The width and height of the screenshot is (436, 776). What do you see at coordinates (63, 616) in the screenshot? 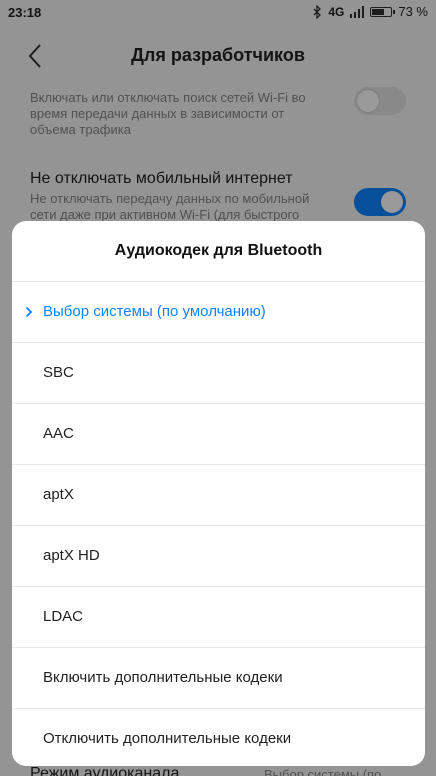
I see `option-label: LDAC` at bounding box center [63, 616].